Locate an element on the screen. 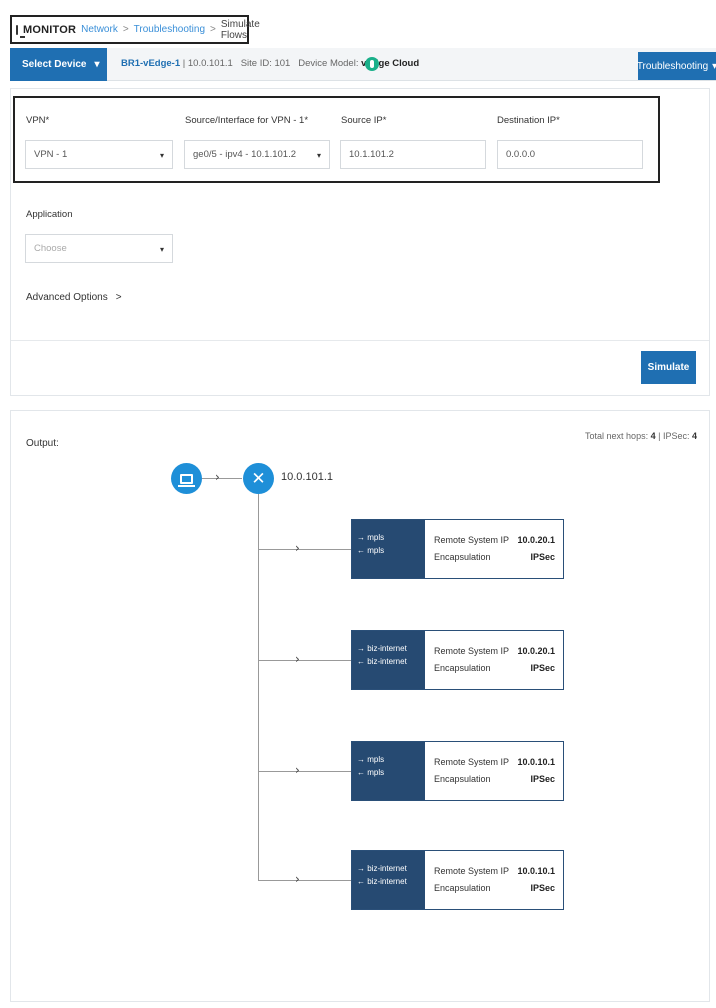 This screenshot has width=716, height=1008. breadcrumb-current: Simulate Flows is located at coordinates (240, 29).